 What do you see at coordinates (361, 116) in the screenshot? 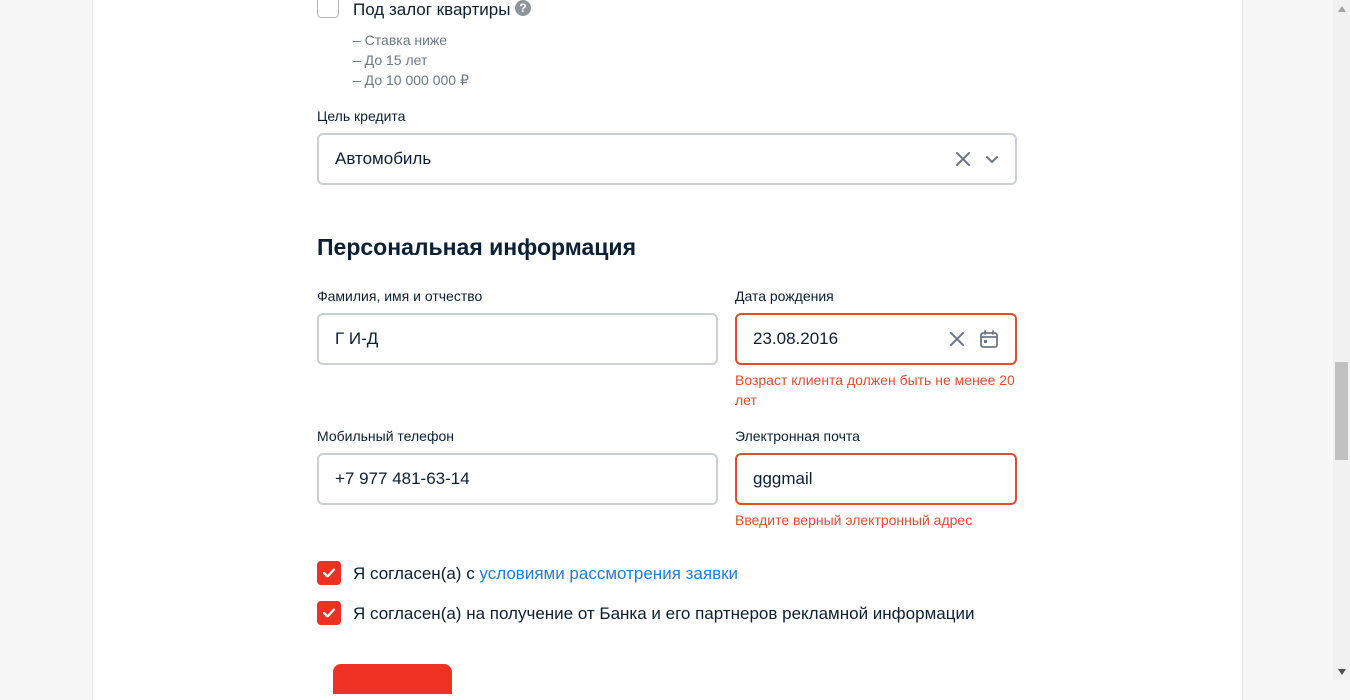
I see `purpose-label: Цель кредита` at bounding box center [361, 116].